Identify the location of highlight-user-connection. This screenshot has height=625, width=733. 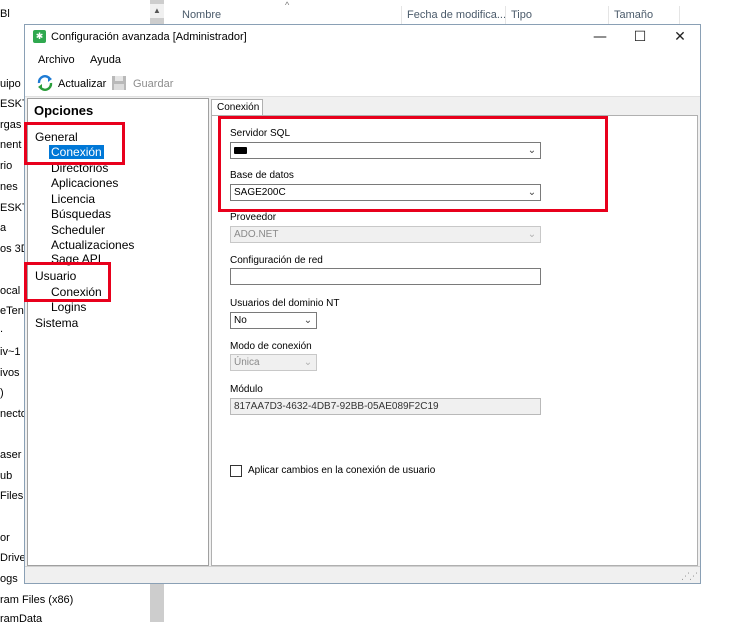
(67, 282).